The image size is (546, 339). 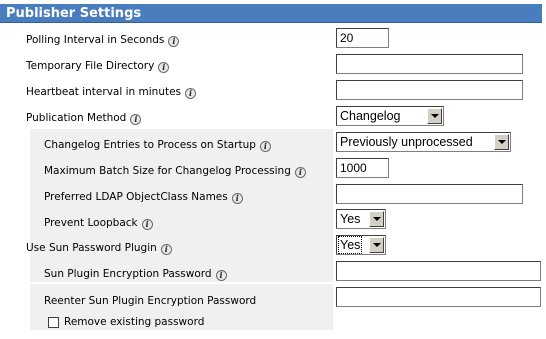 I want to click on temp-dir-label: Temporary File Directory i, so click(x=98, y=66).